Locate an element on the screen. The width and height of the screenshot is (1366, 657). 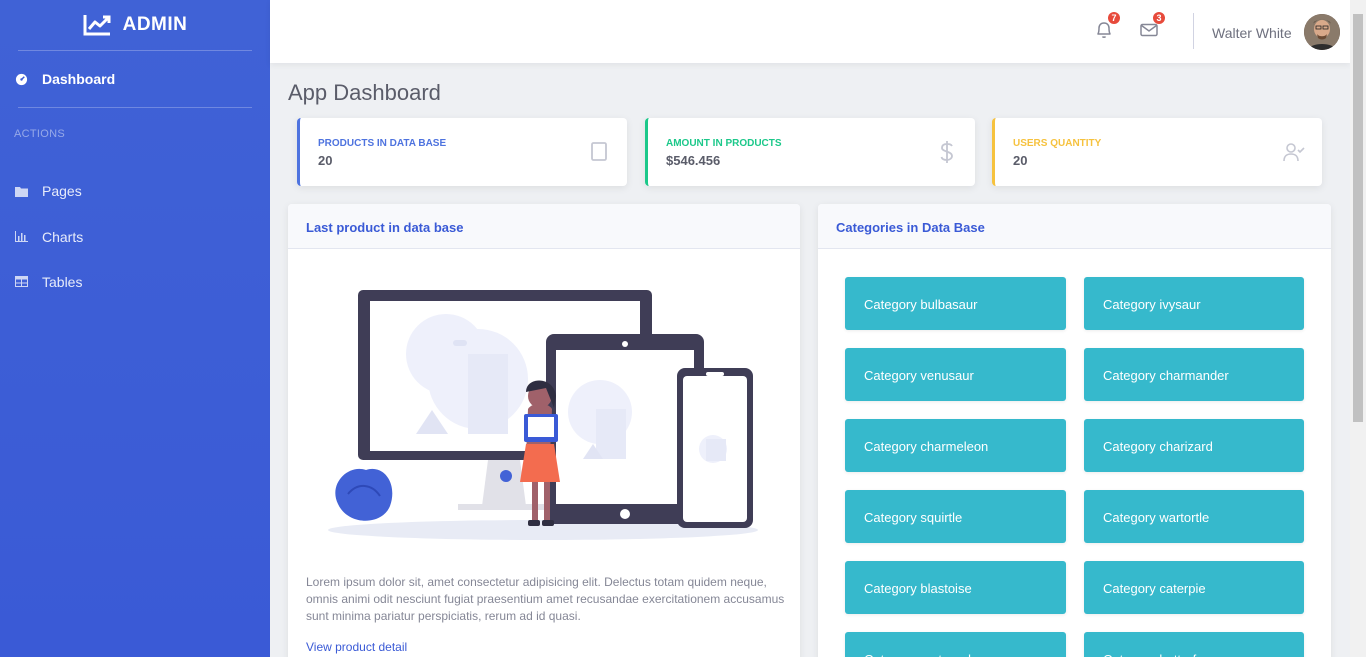
sidebar-heading: ACTIONS is located at coordinates (39, 134).